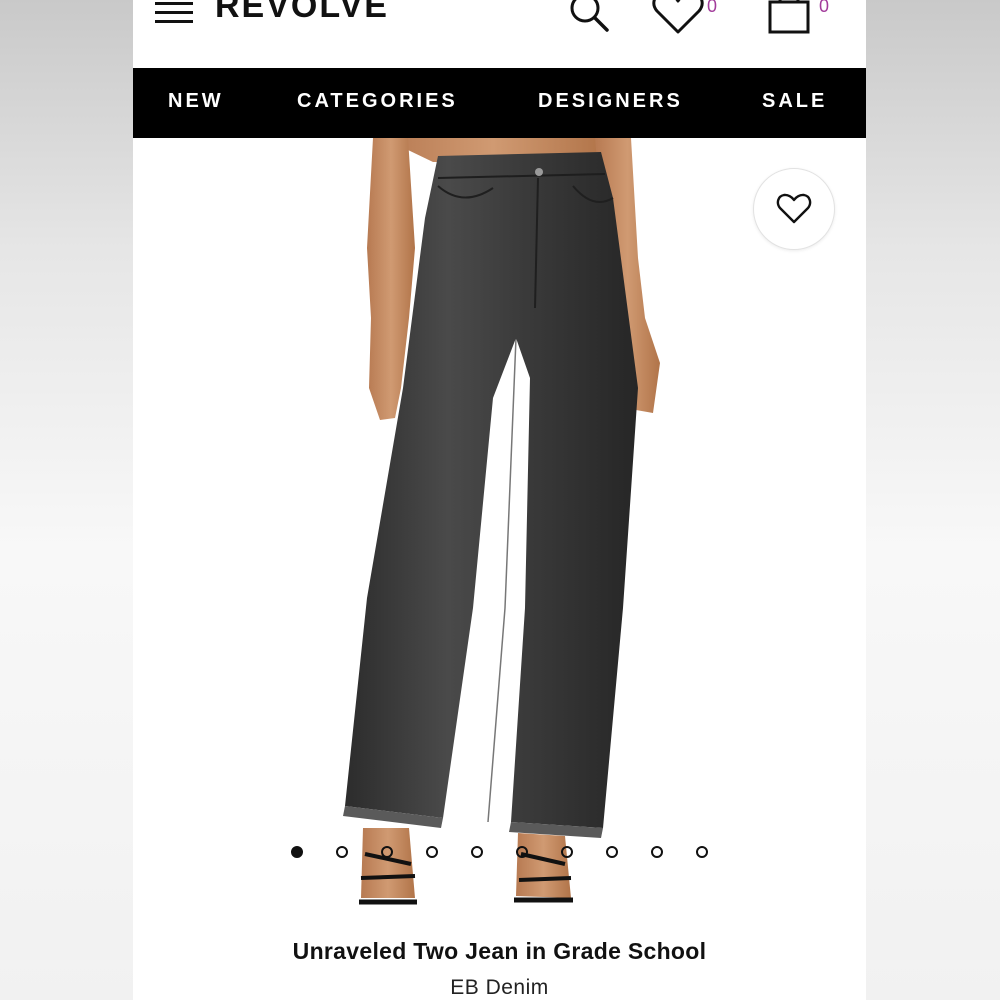 The image size is (1000, 1000). What do you see at coordinates (678, 20) in the screenshot?
I see `wishlist-heart-icon` at bounding box center [678, 20].